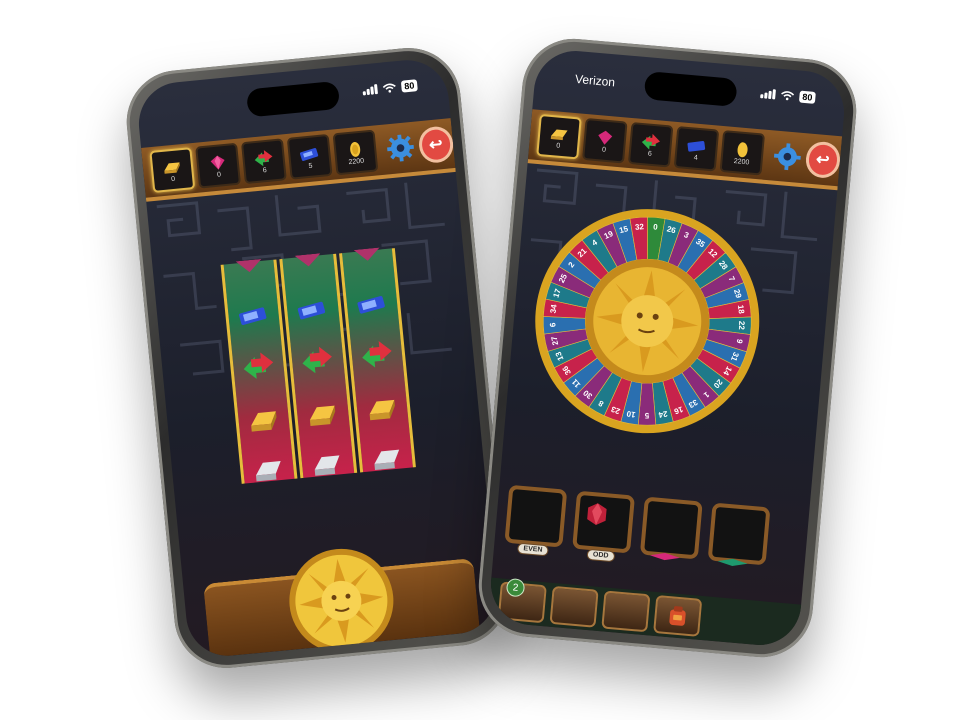  Describe the element at coordinates (600, 555) in the screenshot. I see `bet-label-odd: ODD` at that location.